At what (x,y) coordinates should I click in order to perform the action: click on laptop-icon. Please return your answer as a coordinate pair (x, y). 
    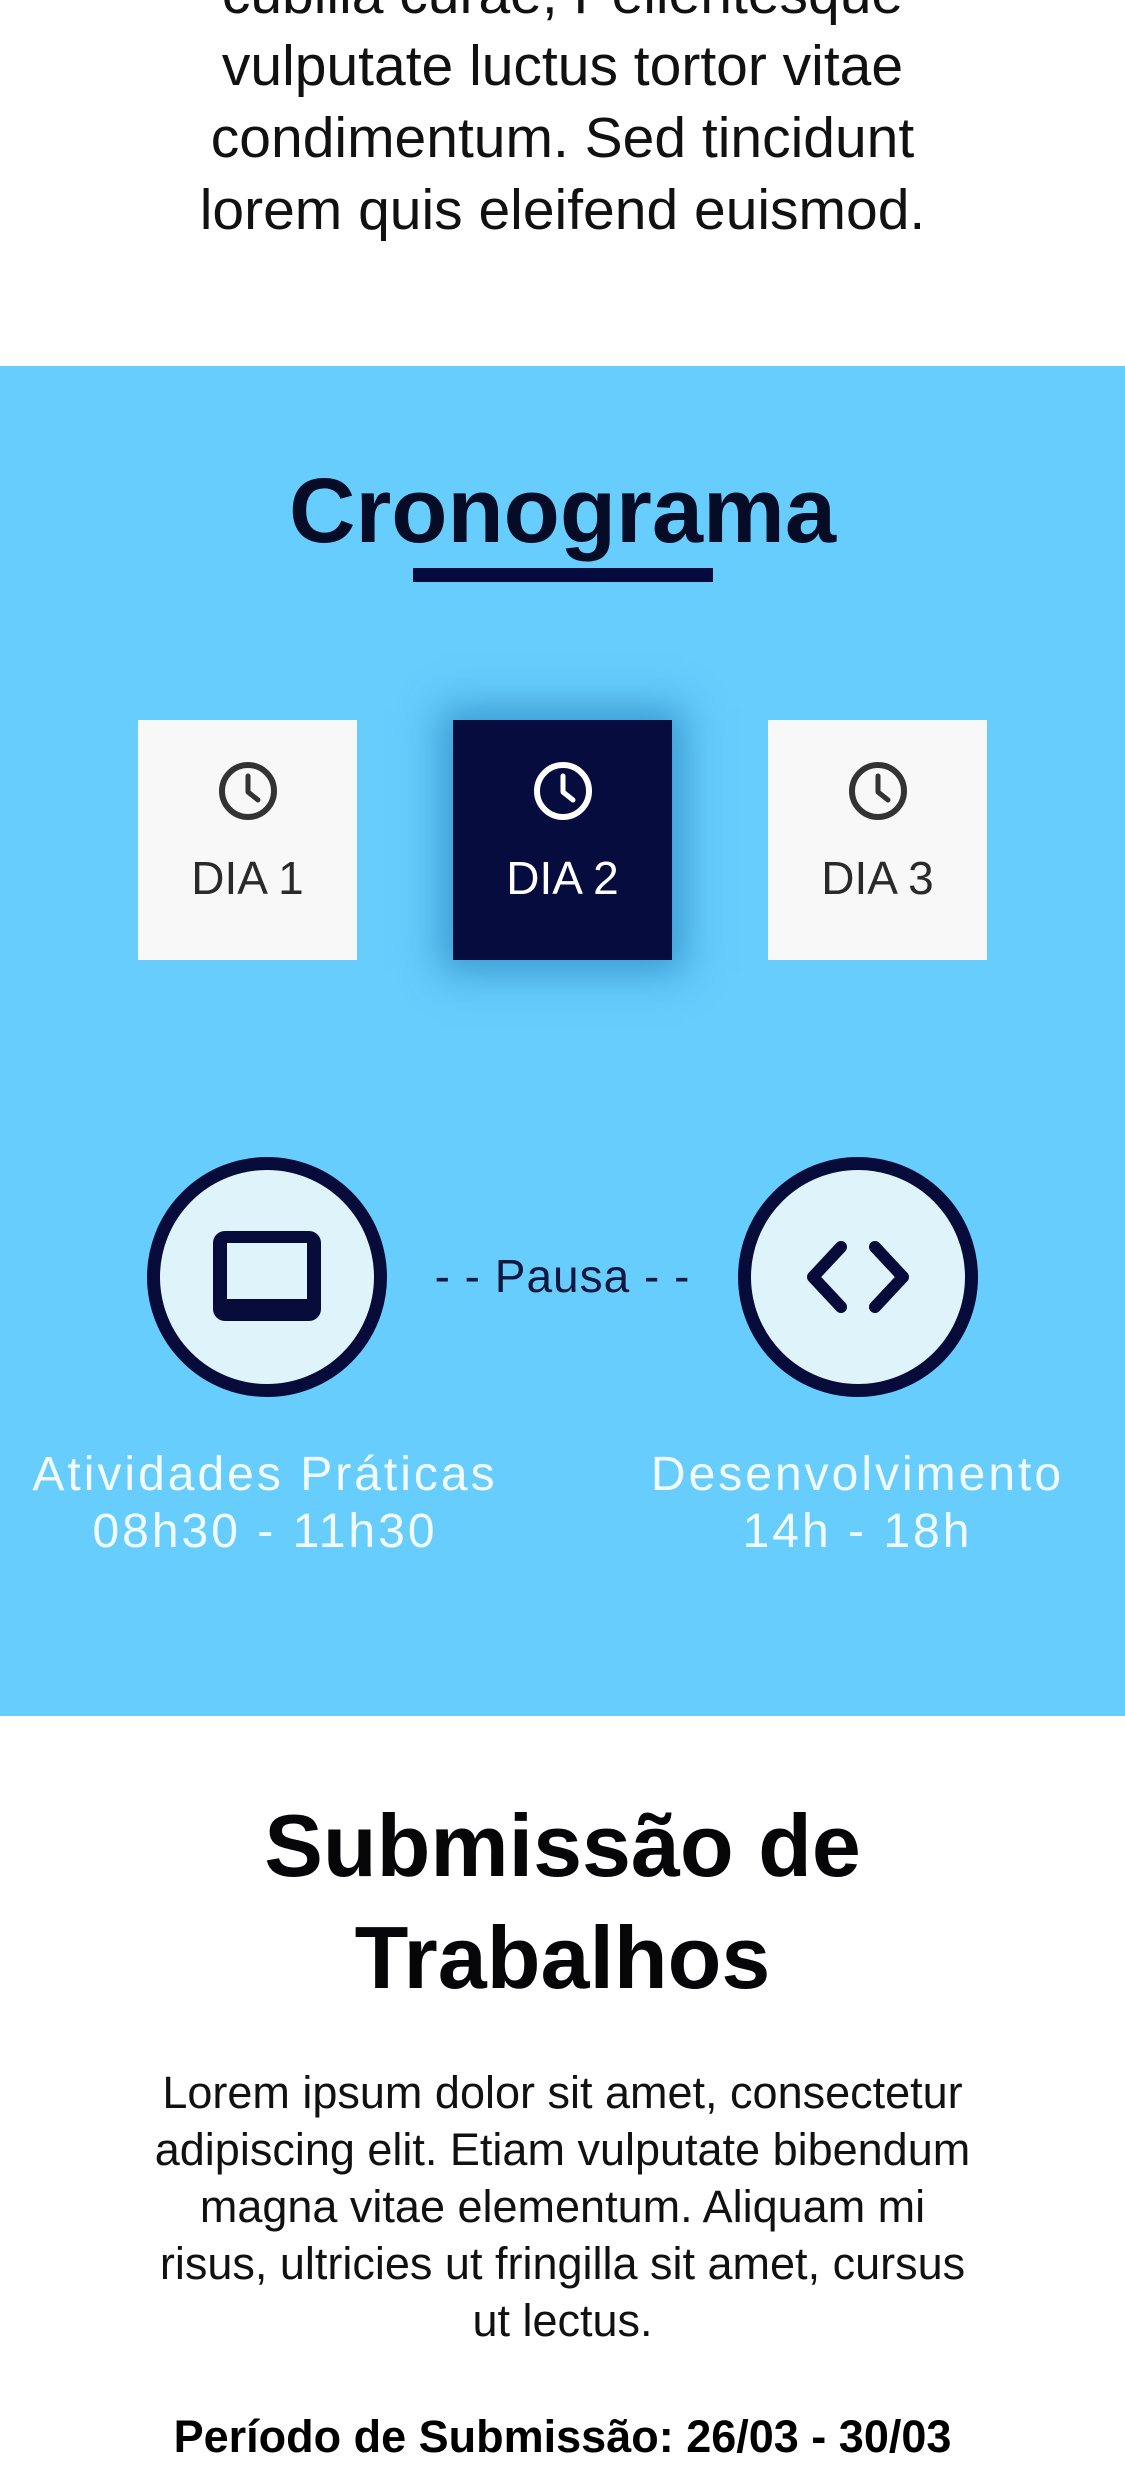
    Looking at the image, I should click on (267, 1276).